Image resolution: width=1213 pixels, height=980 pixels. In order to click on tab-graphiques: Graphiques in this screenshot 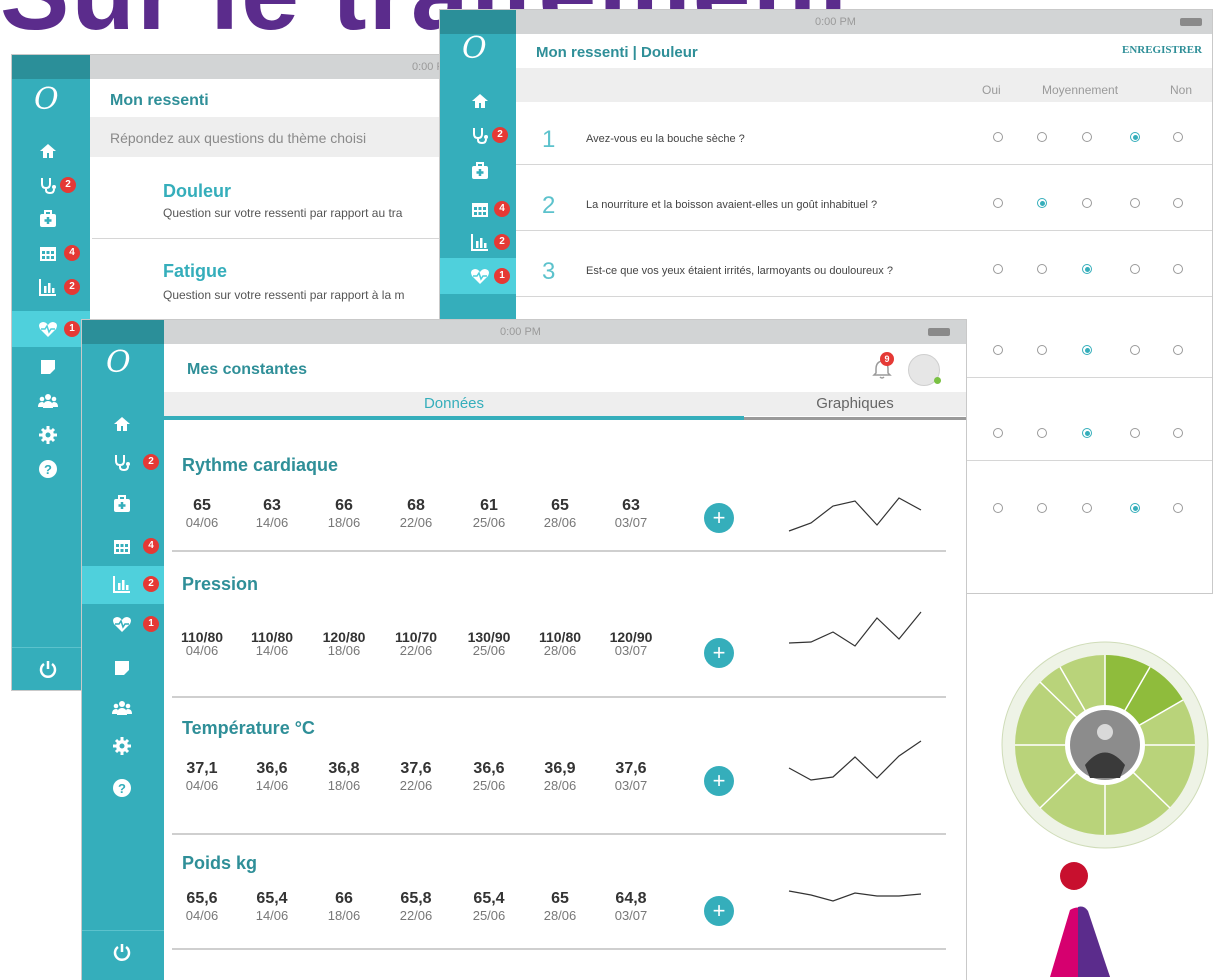, I will do `click(855, 404)`.